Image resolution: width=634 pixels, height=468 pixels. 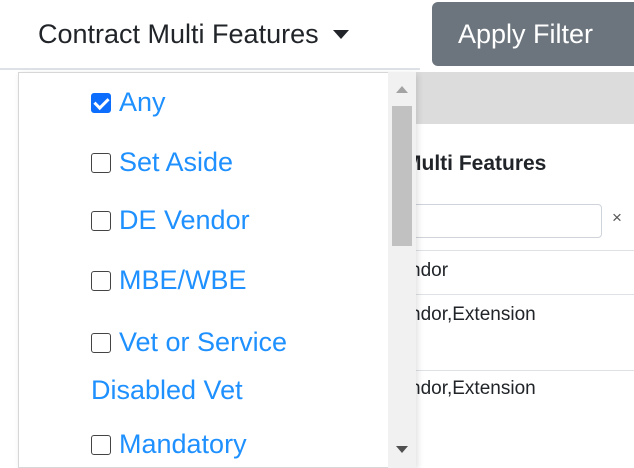 What do you see at coordinates (340, 34) in the screenshot?
I see `caret-down-icon` at bounding box center [340, 34].